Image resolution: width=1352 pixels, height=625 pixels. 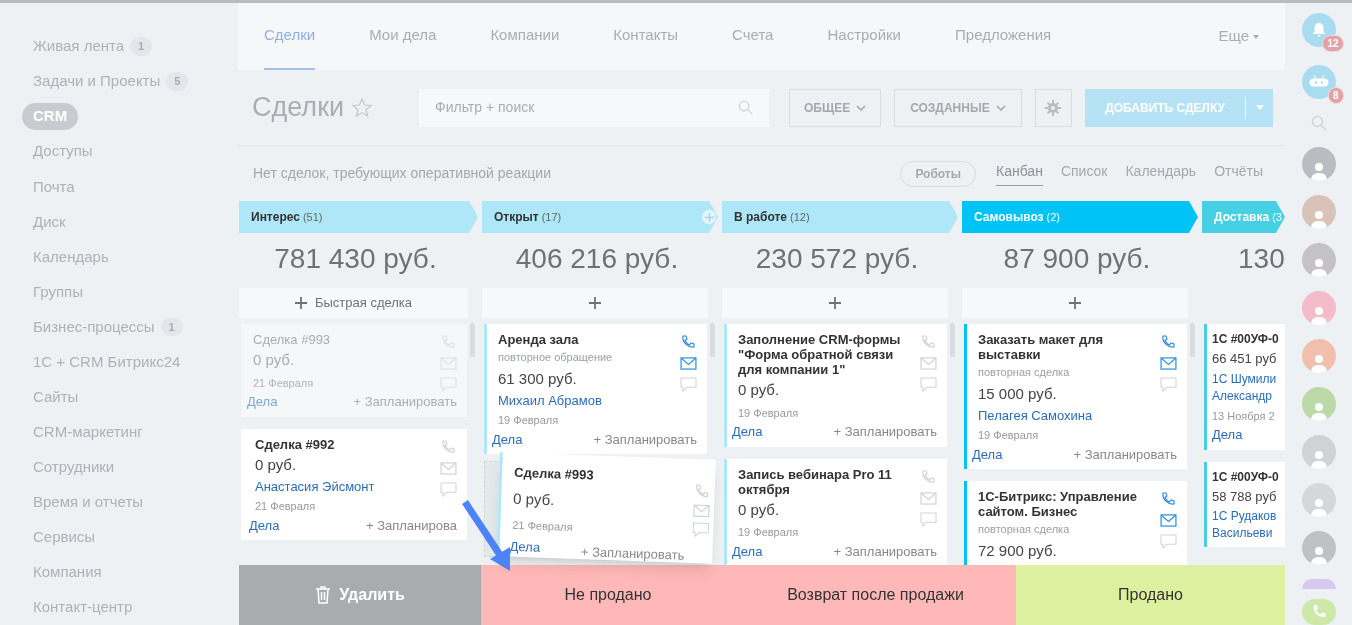 I want to click on view-tab: Календарь, so click(x=1161, y=173).